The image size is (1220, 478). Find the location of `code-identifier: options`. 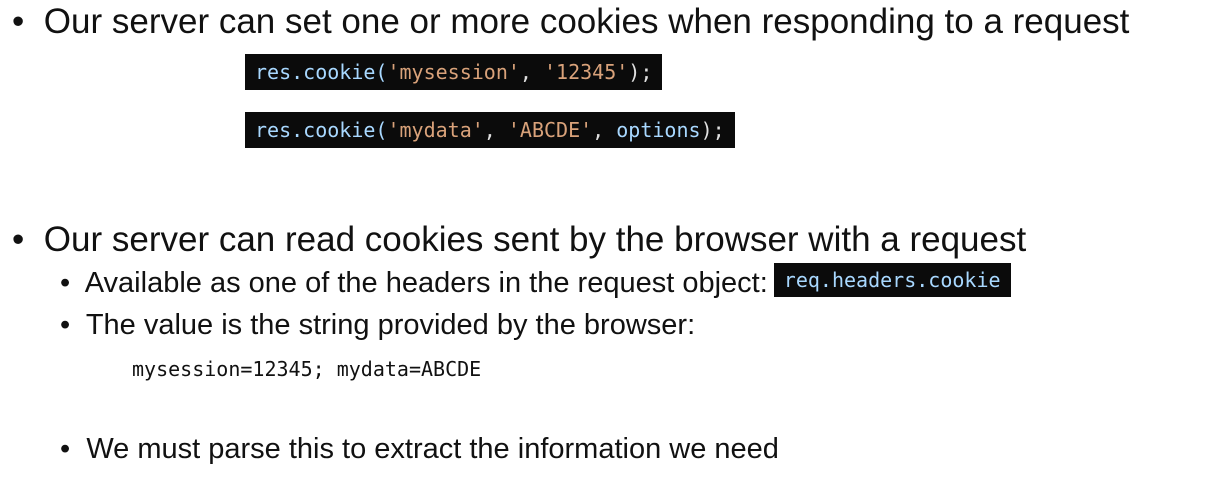

code-identifier: options is located at coordinates (658, 130).